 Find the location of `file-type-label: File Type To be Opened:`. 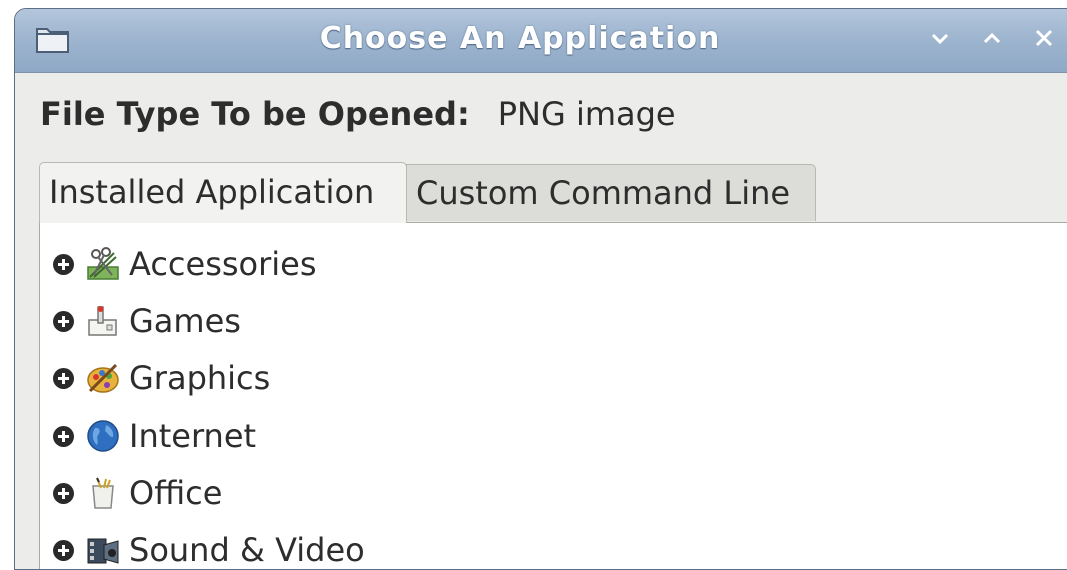

file-type-label: File Type To be Opened: is located at coordinates (255, 114).